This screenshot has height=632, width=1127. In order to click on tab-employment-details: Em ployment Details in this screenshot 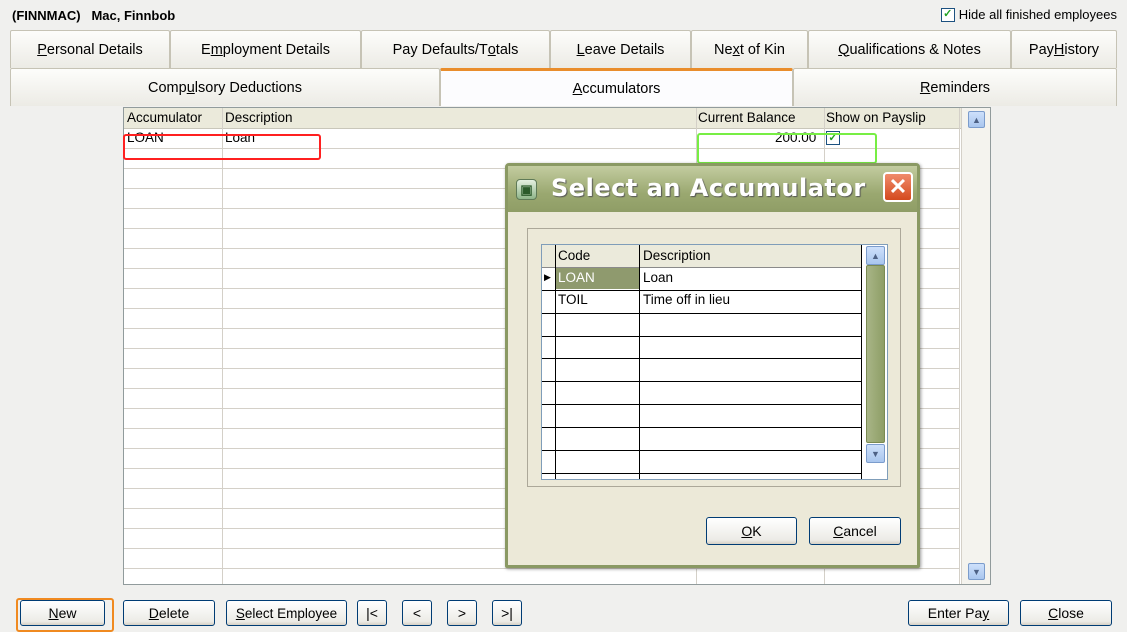, I will do `click(265, 49)`.